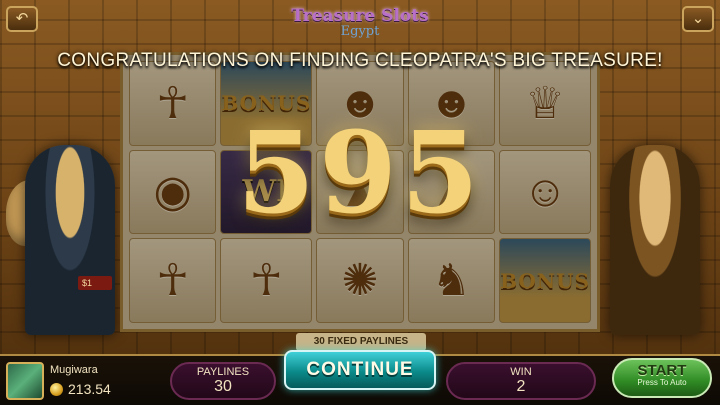  Describe the element at coordinates (74, 370) in the screenshot. I see `player-name: Mugiwara` at that location.